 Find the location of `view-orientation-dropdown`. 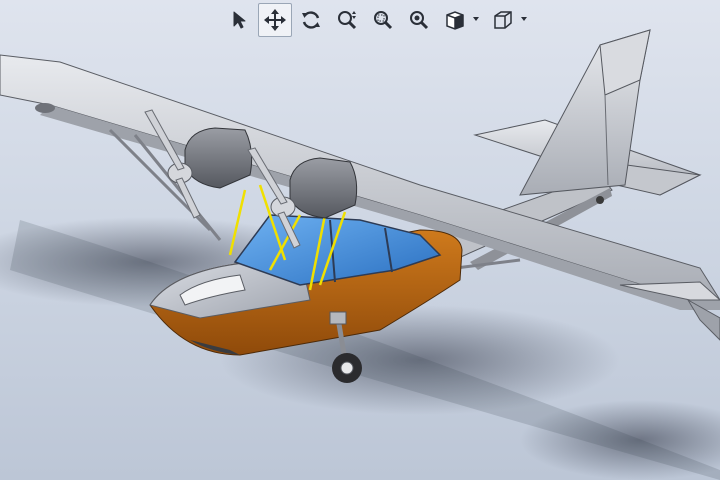

view-orientation-dropdown is located at coordinates (461, 20).